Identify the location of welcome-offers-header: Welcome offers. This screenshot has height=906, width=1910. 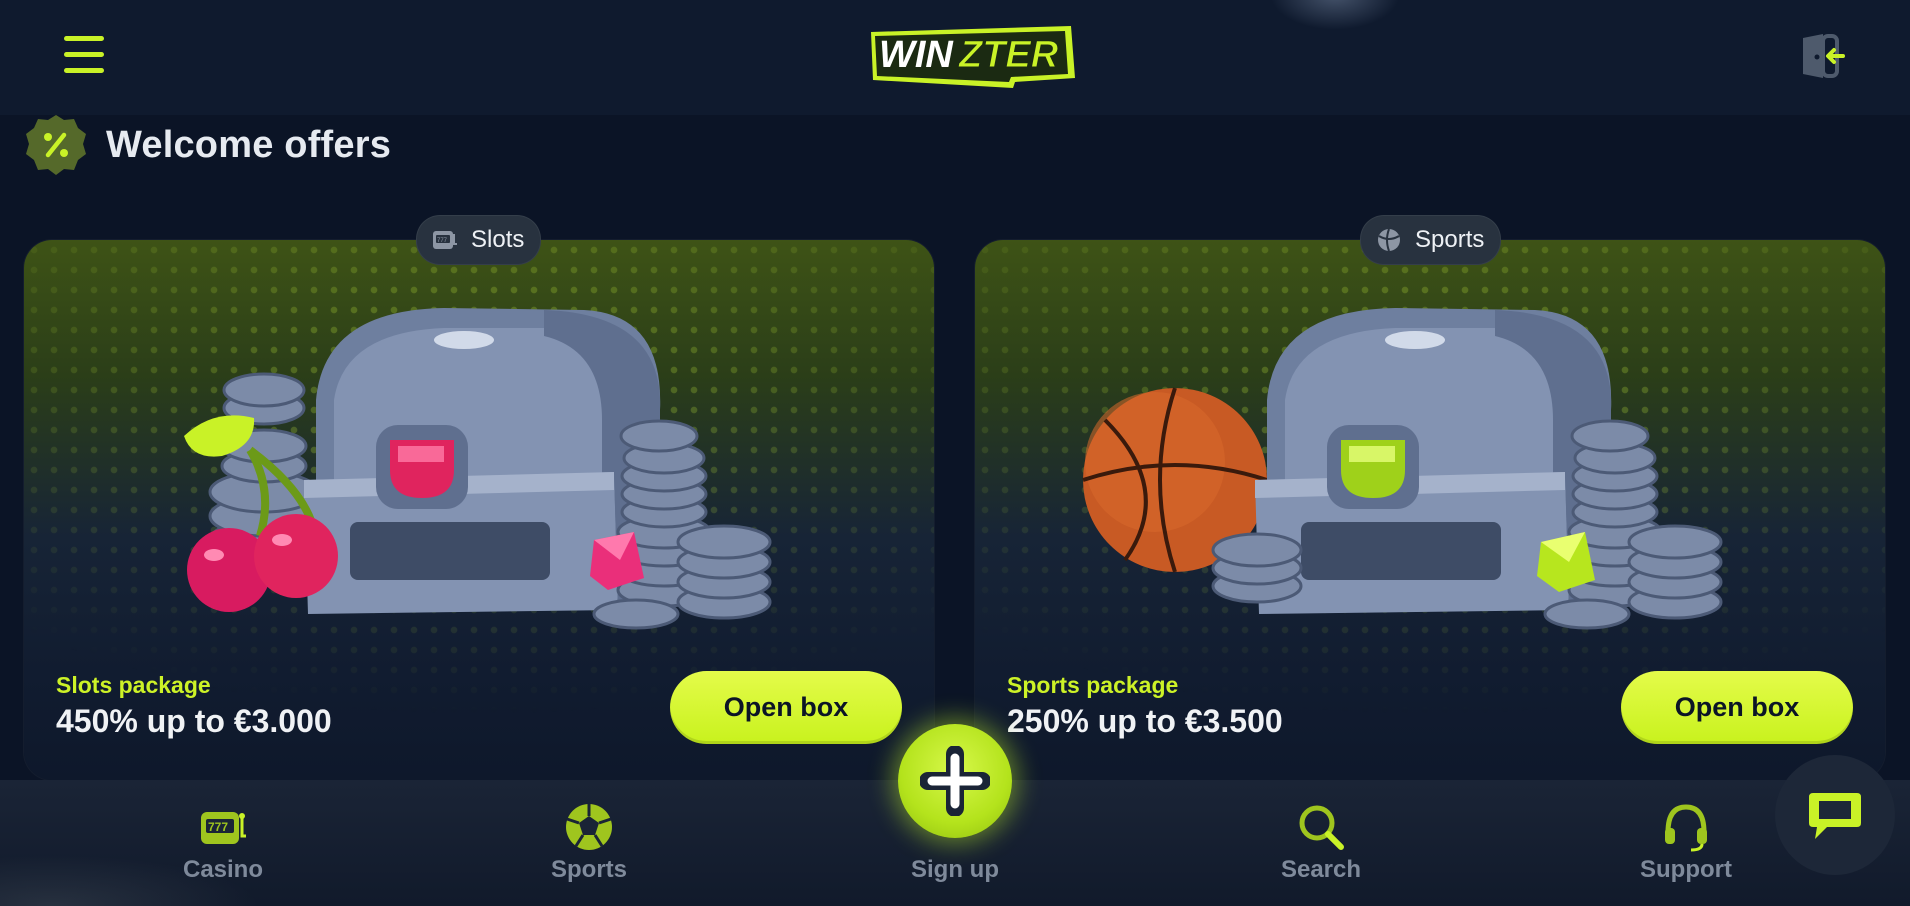
(207, 145).